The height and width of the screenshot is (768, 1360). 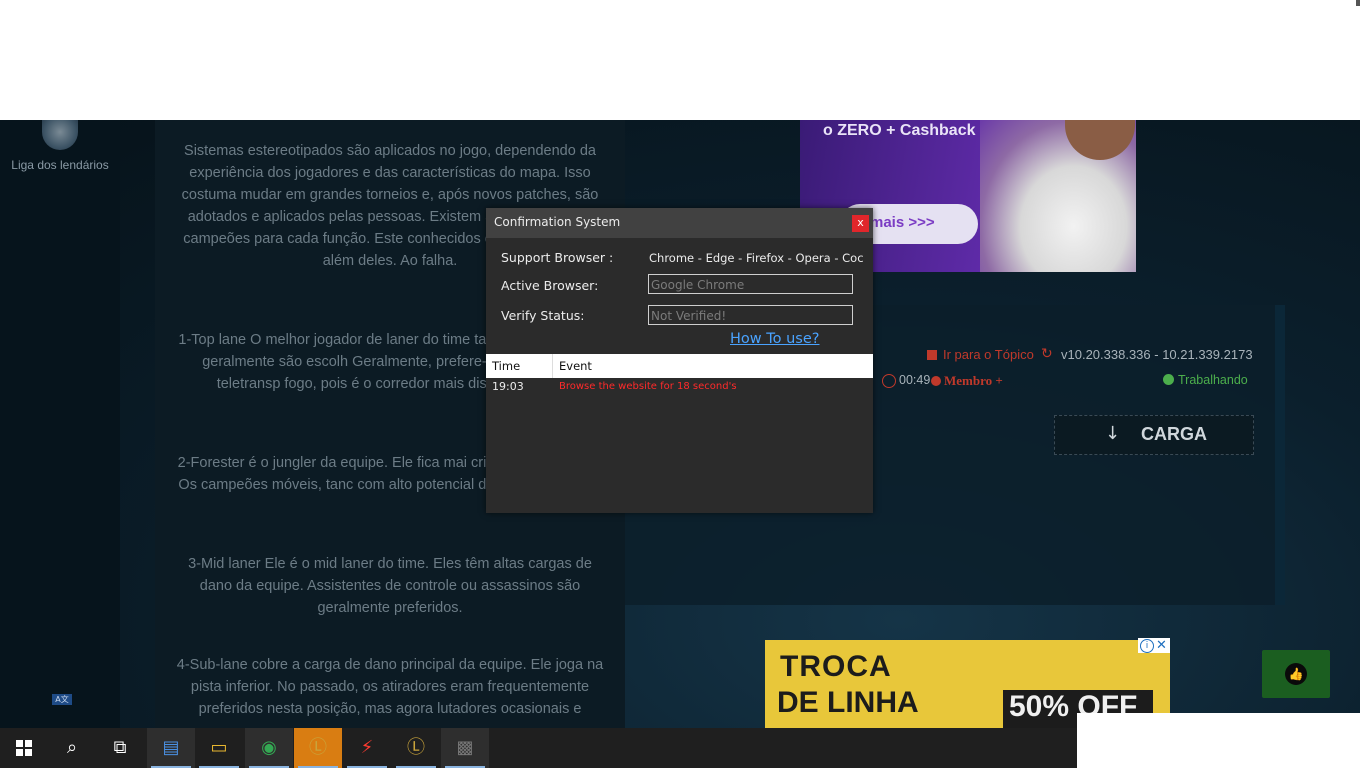 I want to click on taskbar-chrome: ◉, so click(x=269, y=748).